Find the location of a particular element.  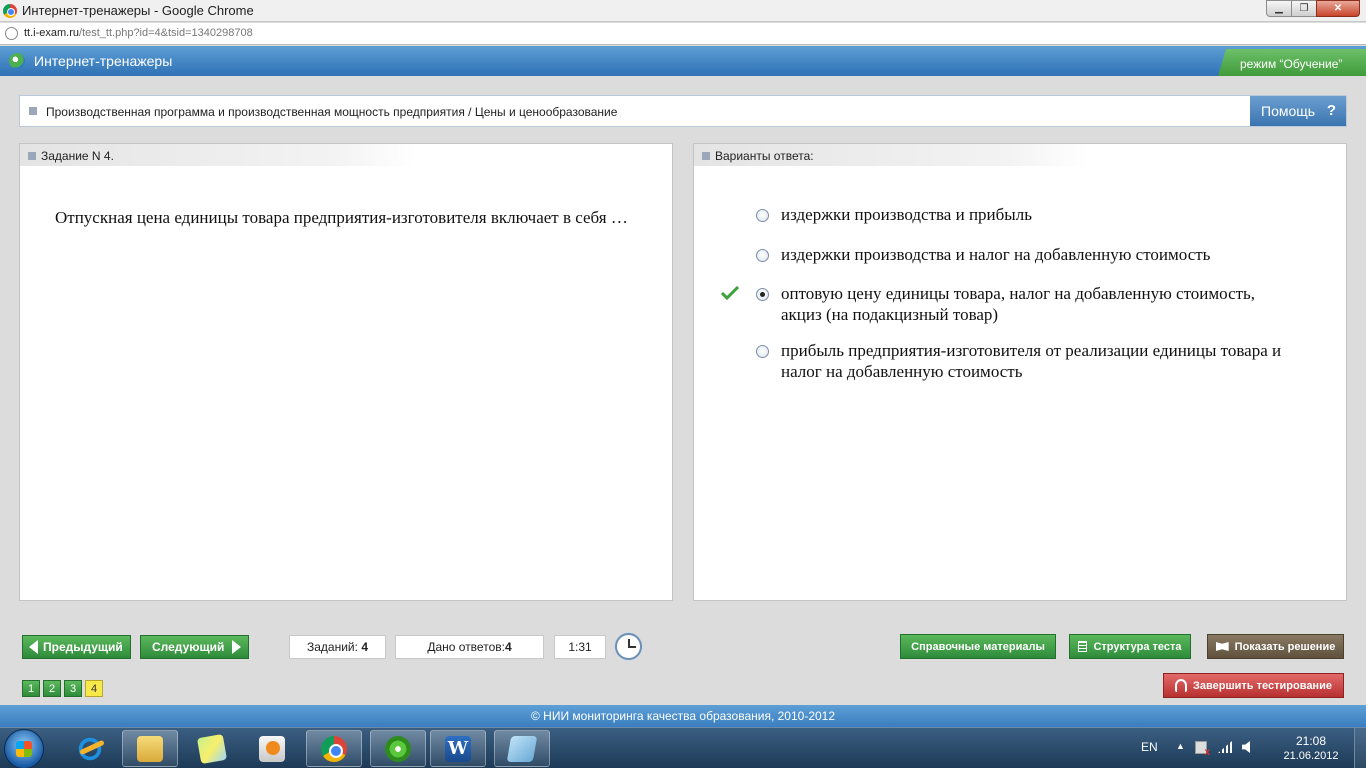

checkmark-icon is located at coordinates (730, 293).